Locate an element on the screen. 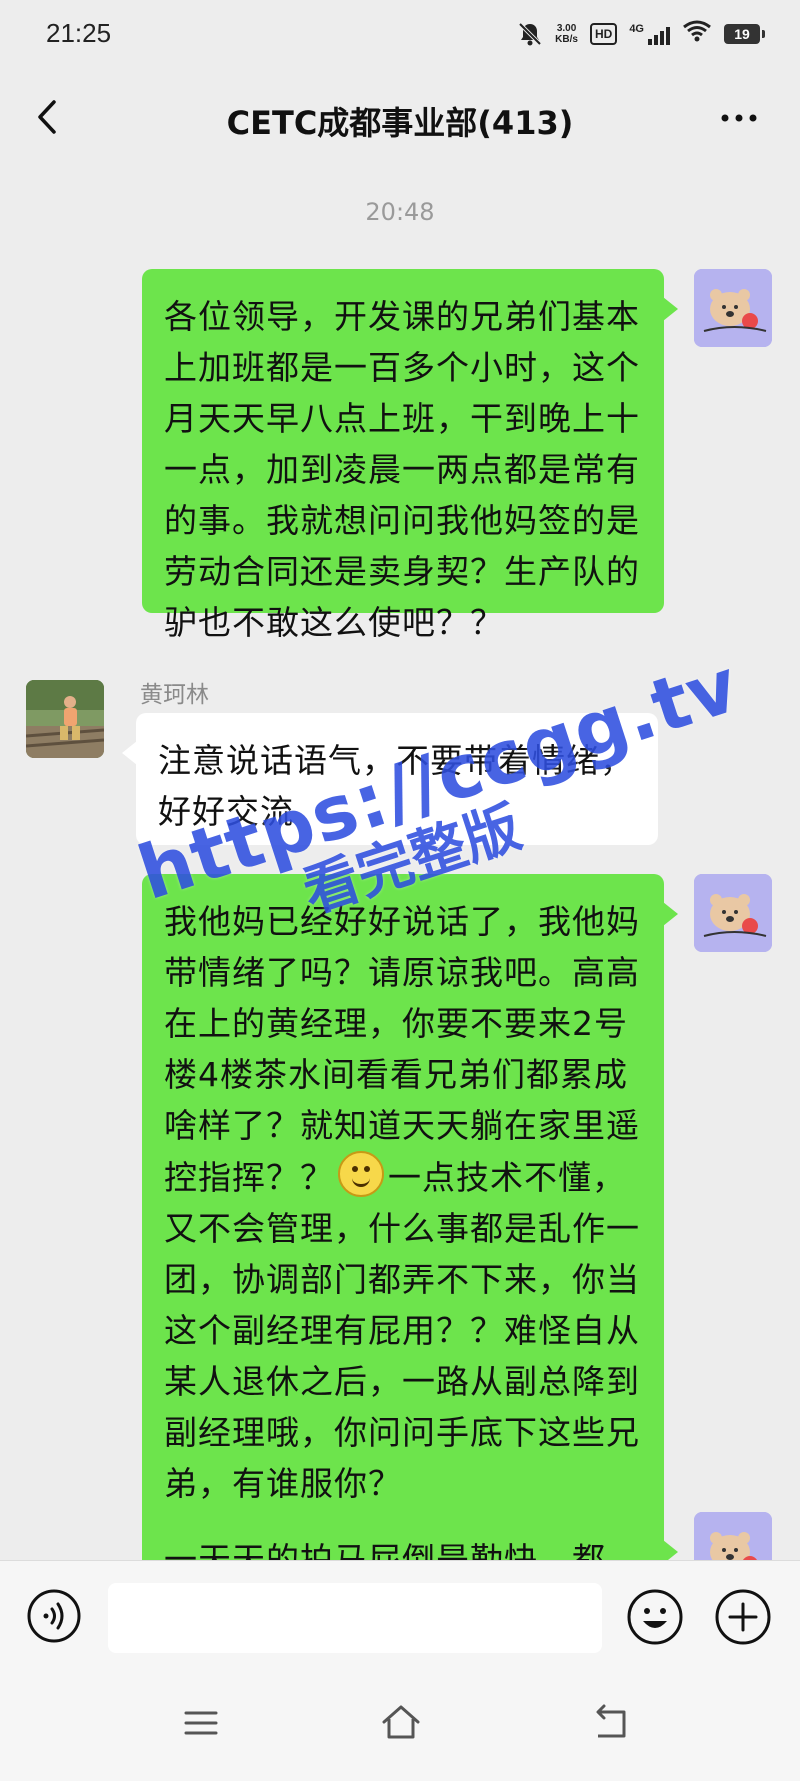 This screenshot has height=1781, width=800. sender-name: 黄珂林 is located at coordinates (174, 695).